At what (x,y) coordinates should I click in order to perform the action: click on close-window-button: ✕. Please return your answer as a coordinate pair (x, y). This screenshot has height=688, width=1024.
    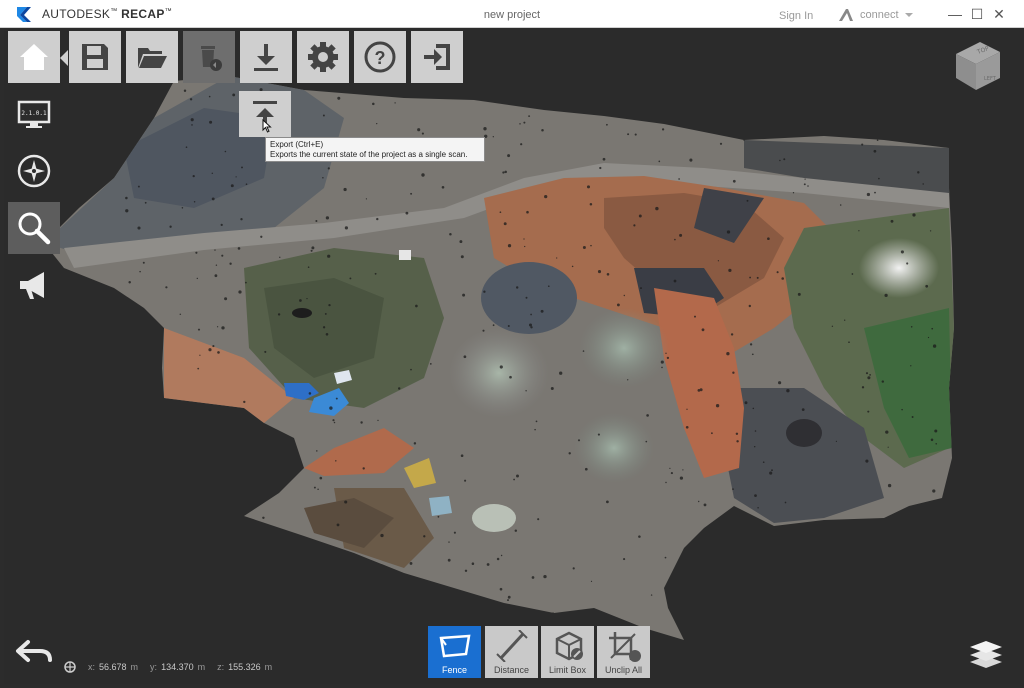
    Looking at the image, I should click on (999, 15).